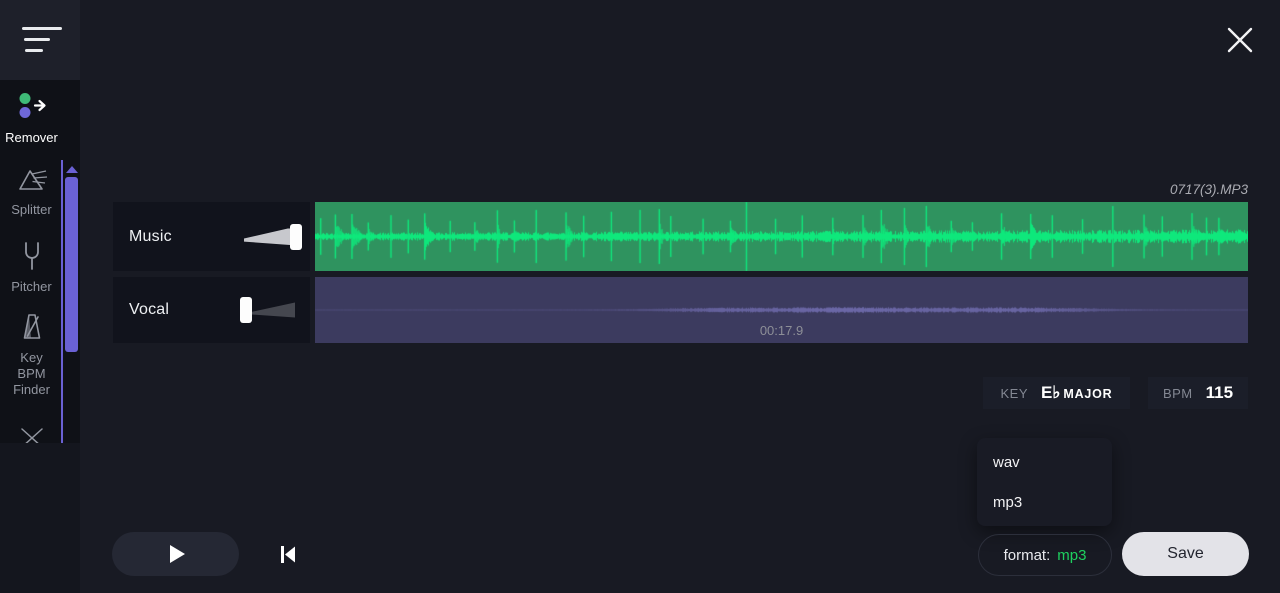  What do you see at coordinates (1044, 462) in the screenshot?
I see `format-option-wav: wav` at bounding box center [1044, 462].